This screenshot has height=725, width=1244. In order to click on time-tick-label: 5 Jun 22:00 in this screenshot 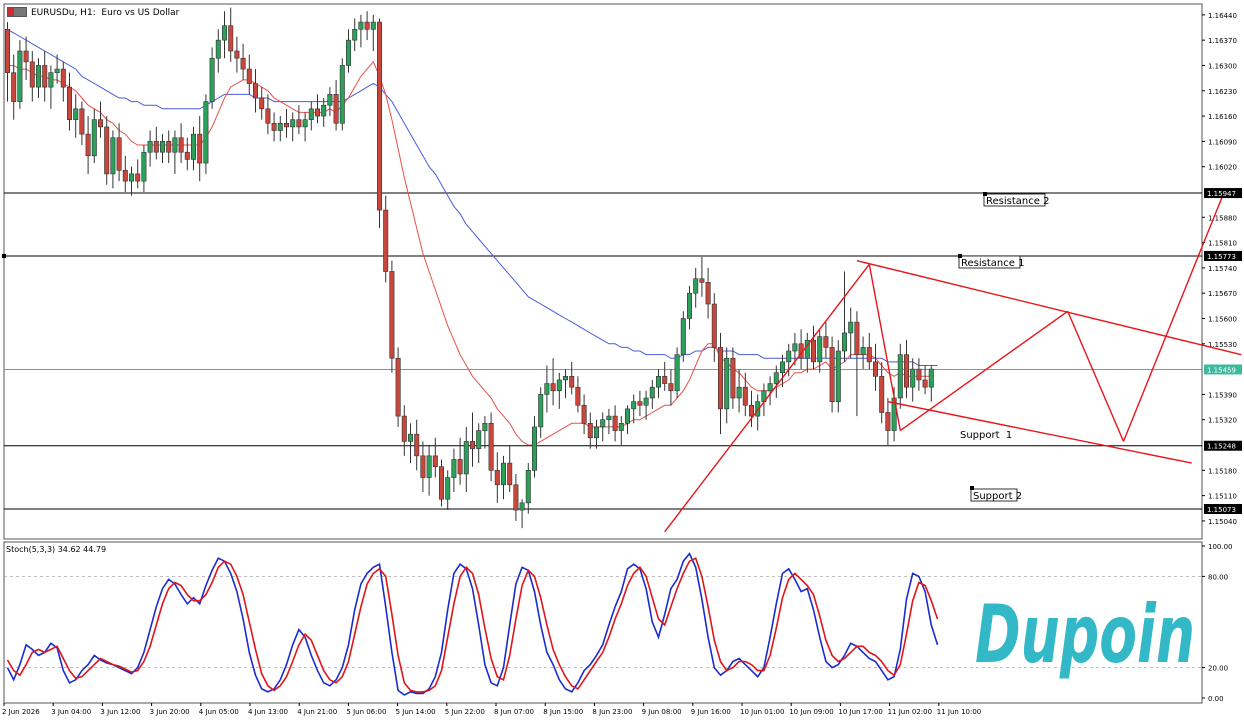, I will do `click(465, 712)`.